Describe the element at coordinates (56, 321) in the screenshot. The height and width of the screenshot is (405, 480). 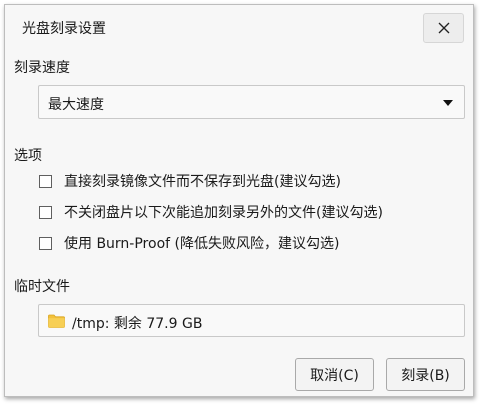
I see `folder-icon` at that location.